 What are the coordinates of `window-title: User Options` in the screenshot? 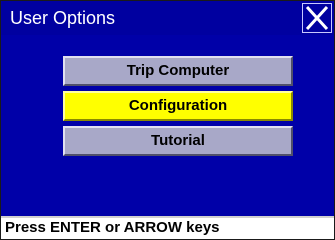 It's located at (63, 18).